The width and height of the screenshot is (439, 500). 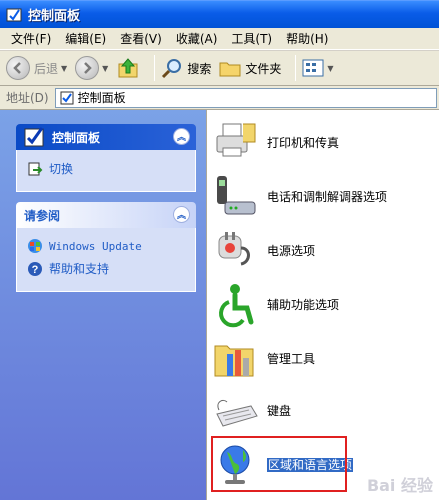 What do you see at coordinates (234, 361) in the screenshot?
I see `admin-tools-icon` at bounding box center [234, 361].